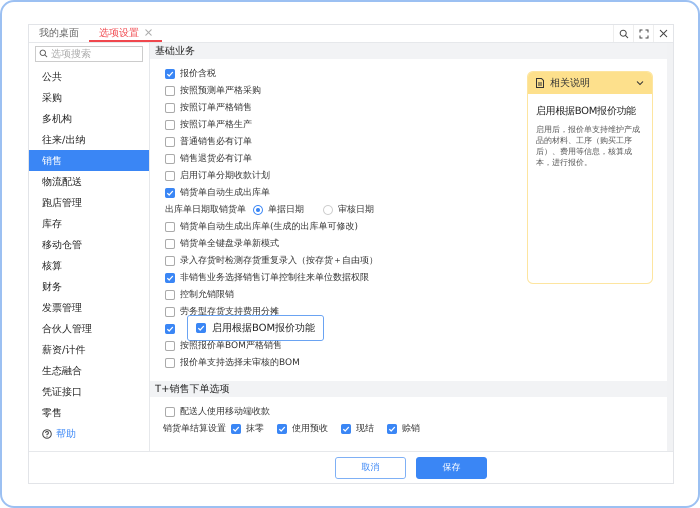 Image resolution: width=700 pixels, height=508 pixels. I want to click on section-header: T+销售下单选项, so click(408, 389).